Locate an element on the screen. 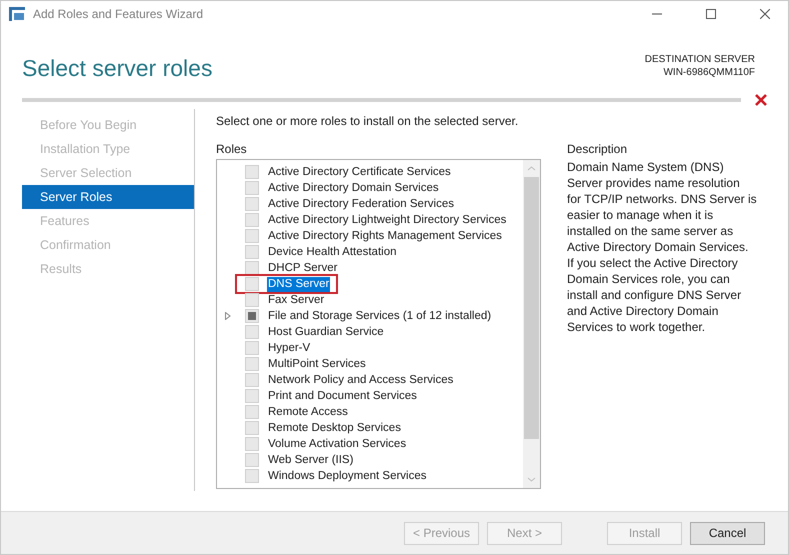  window-title: Add Roles and Features Wizard is located at coordinates (118, 14).